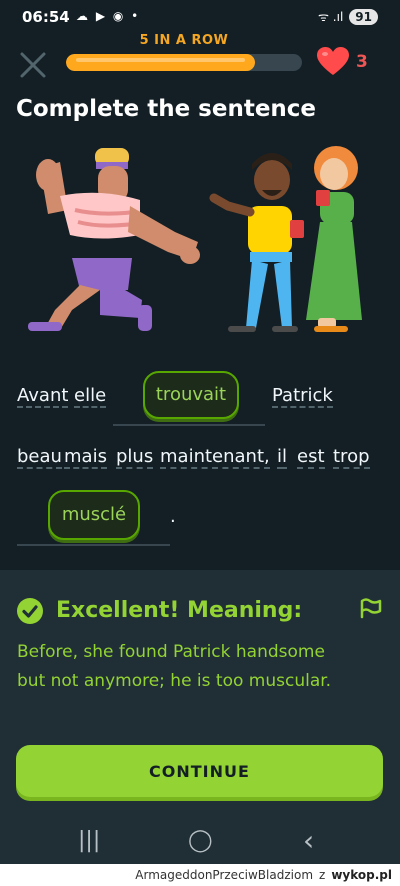  I want to click on progress-fill, so click(160, 62).